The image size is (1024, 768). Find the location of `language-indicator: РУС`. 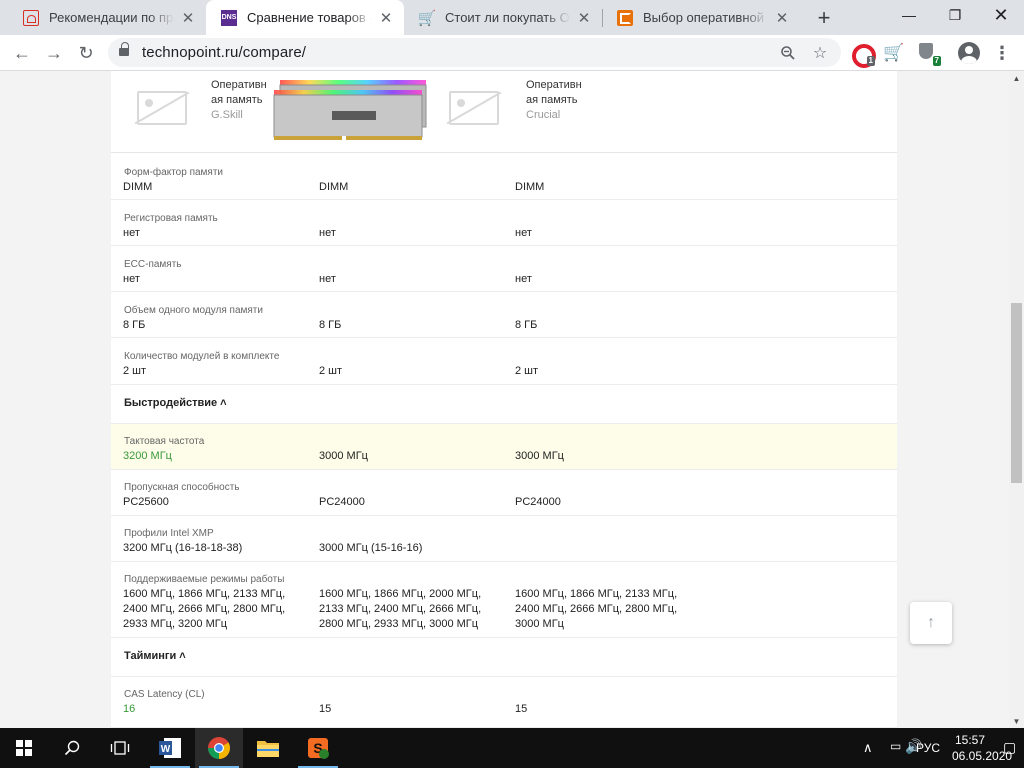

language-indicator: РУС is located at coordinates (928, 748).